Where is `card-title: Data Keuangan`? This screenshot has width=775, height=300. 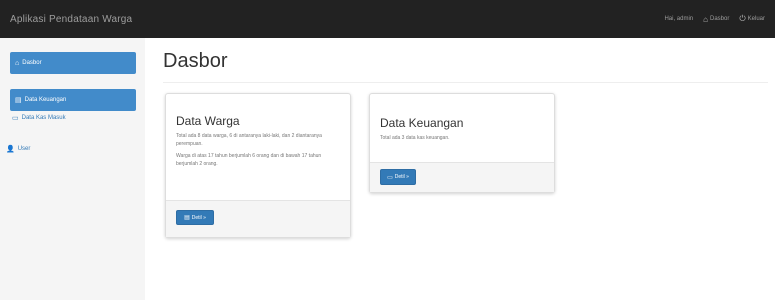
card-title: Data Keuangan is located at coordinates (422, 123).